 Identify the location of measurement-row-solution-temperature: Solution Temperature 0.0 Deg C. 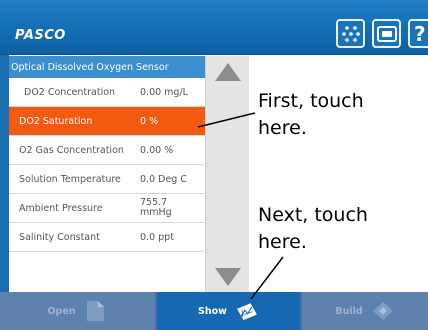
(107, 179).